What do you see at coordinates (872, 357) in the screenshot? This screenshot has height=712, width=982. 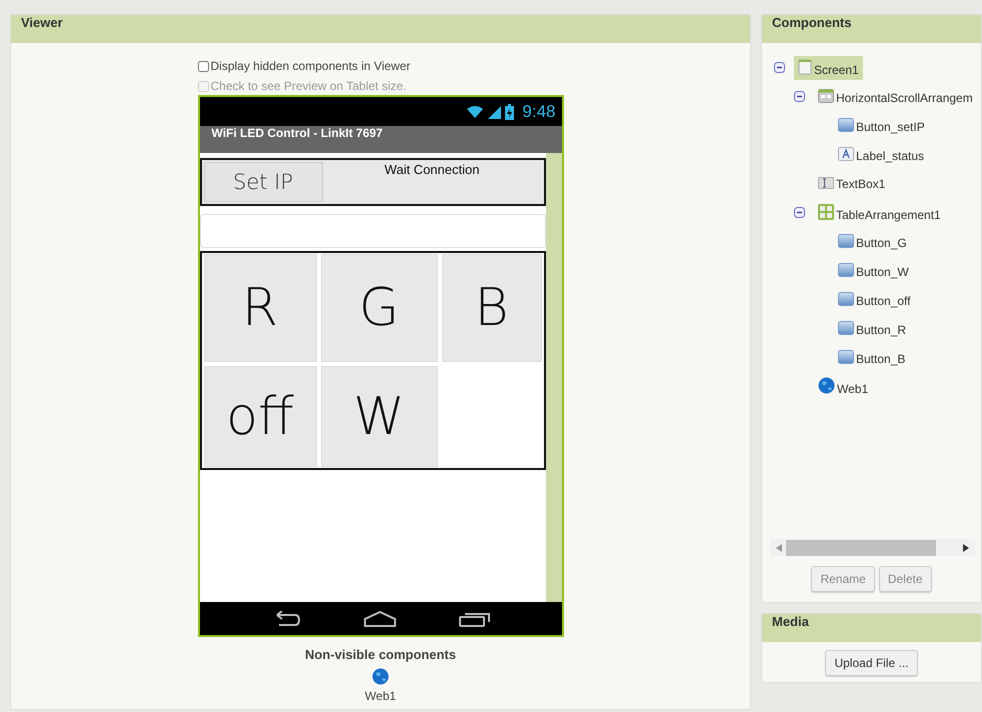 I see `tree-item: Button_B` at bounding box center [872, 357].